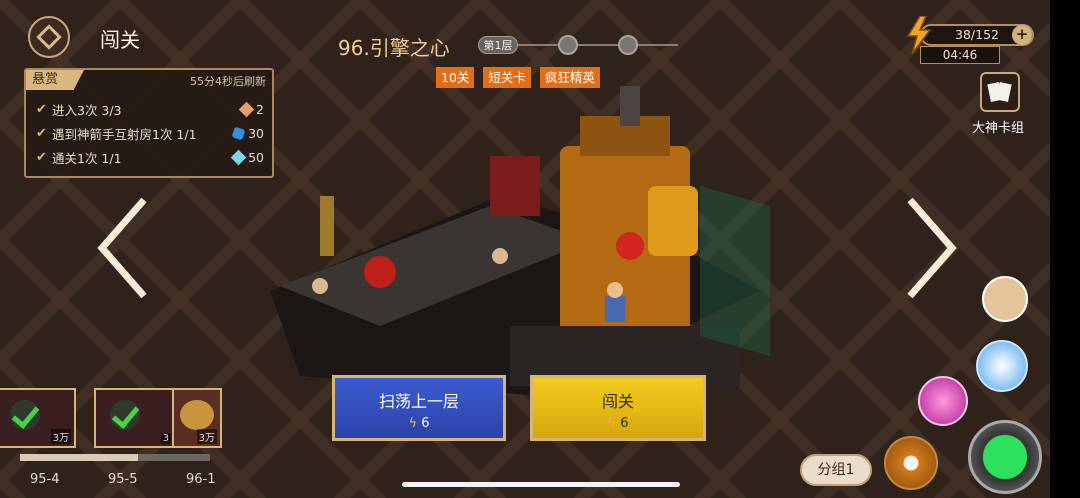 The width and height of the screenshot is (1080, 498). Describe the element at coordinates (150, 109) in the screenshot. I see `bounty-task: ✔ 进入3次 3/3 2` at that location.